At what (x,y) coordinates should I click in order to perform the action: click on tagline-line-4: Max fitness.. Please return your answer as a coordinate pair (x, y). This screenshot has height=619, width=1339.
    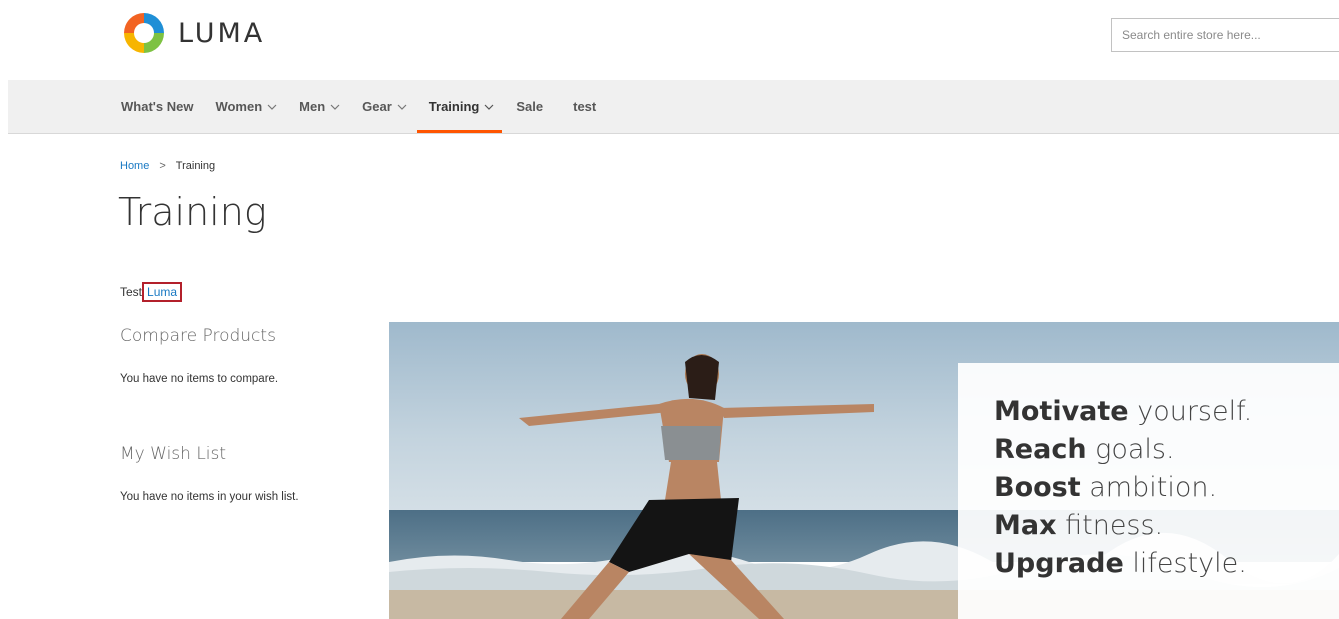
    Looking at the image, I should click on (1123, 526).